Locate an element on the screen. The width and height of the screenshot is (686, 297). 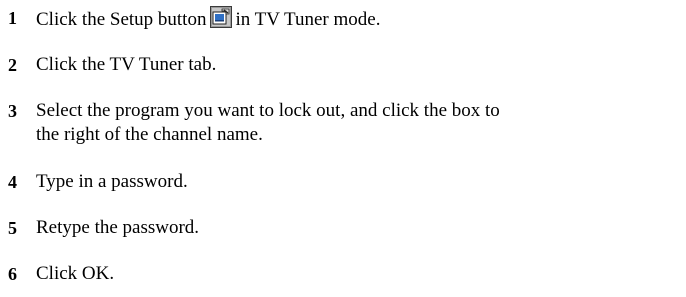
step-text: Click OK. is located at coordinates (75, 273).